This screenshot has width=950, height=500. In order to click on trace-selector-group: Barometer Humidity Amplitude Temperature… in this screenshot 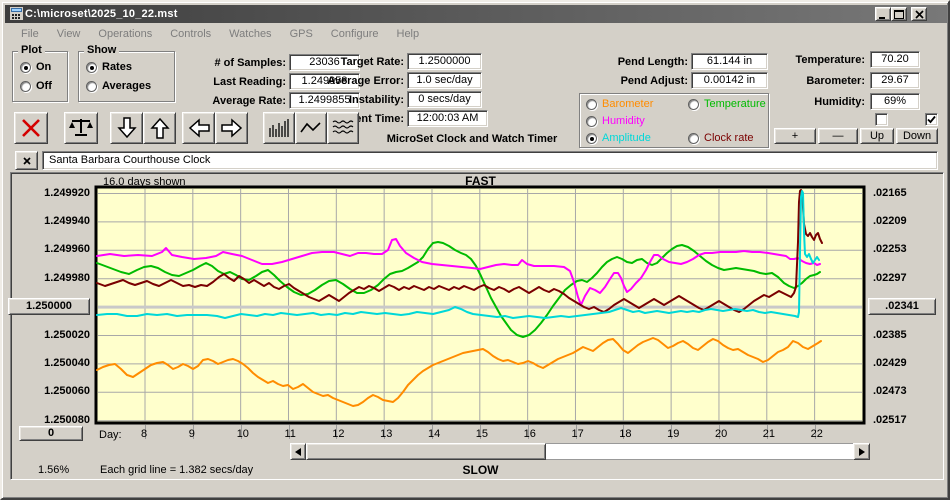, I will do `click(674, 120)`.